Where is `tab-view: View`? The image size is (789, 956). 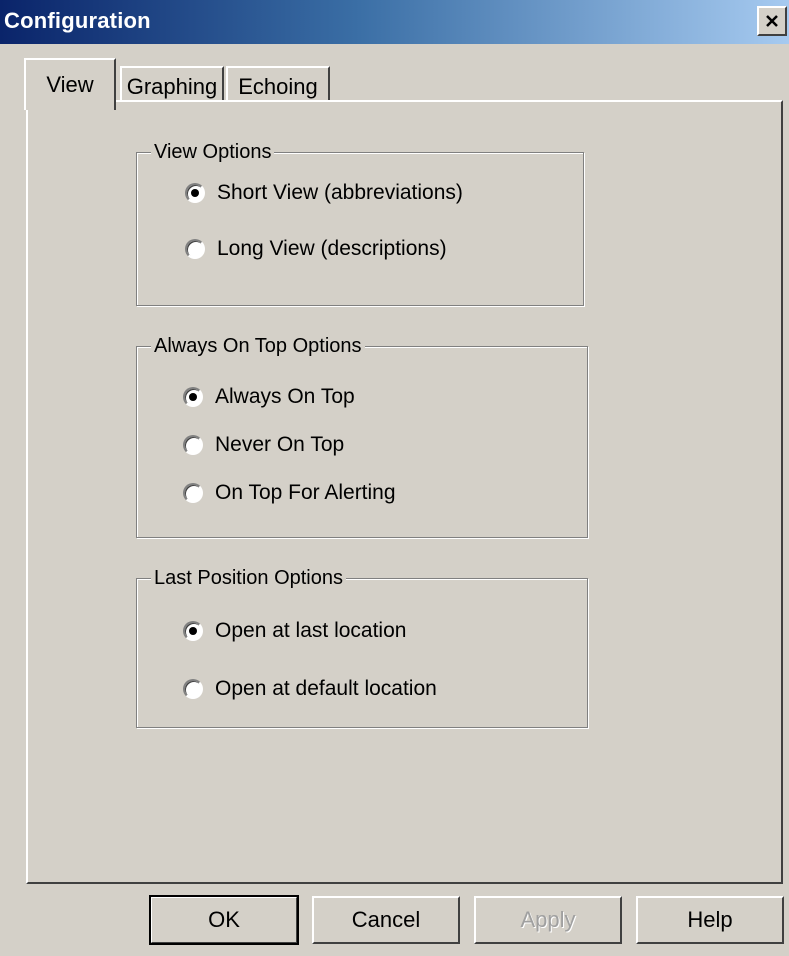
tab-view: View is located at coordinates (70, 84).